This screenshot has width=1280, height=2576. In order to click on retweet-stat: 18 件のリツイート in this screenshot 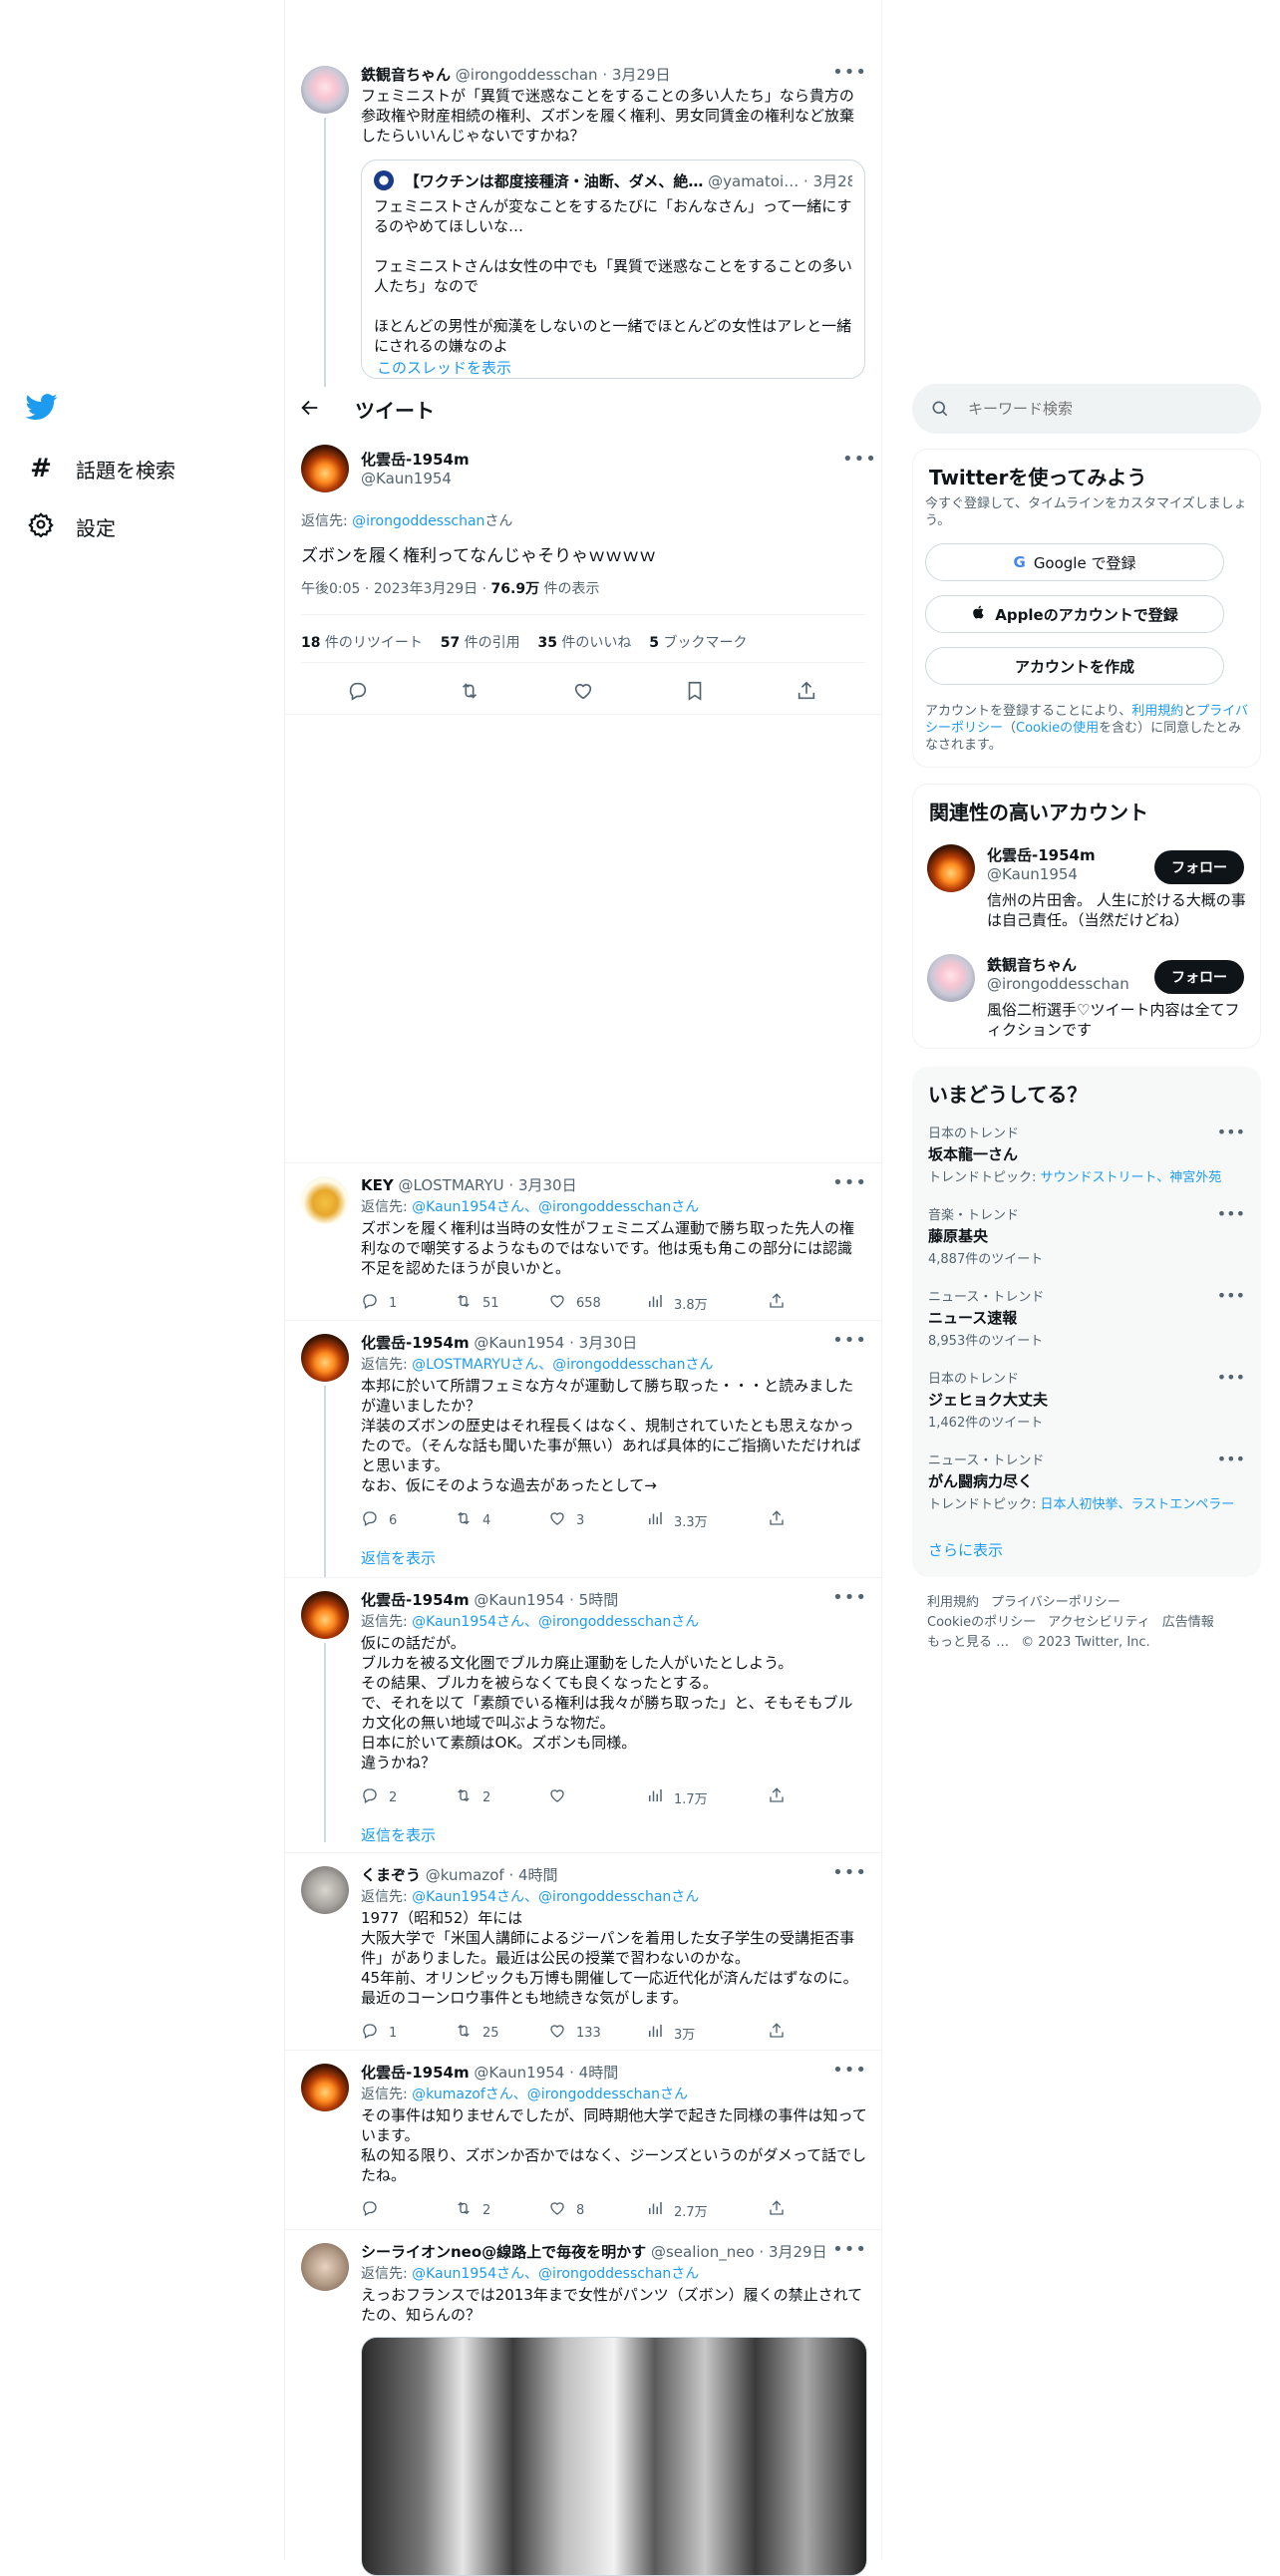, I will do `click(362, 643)`.